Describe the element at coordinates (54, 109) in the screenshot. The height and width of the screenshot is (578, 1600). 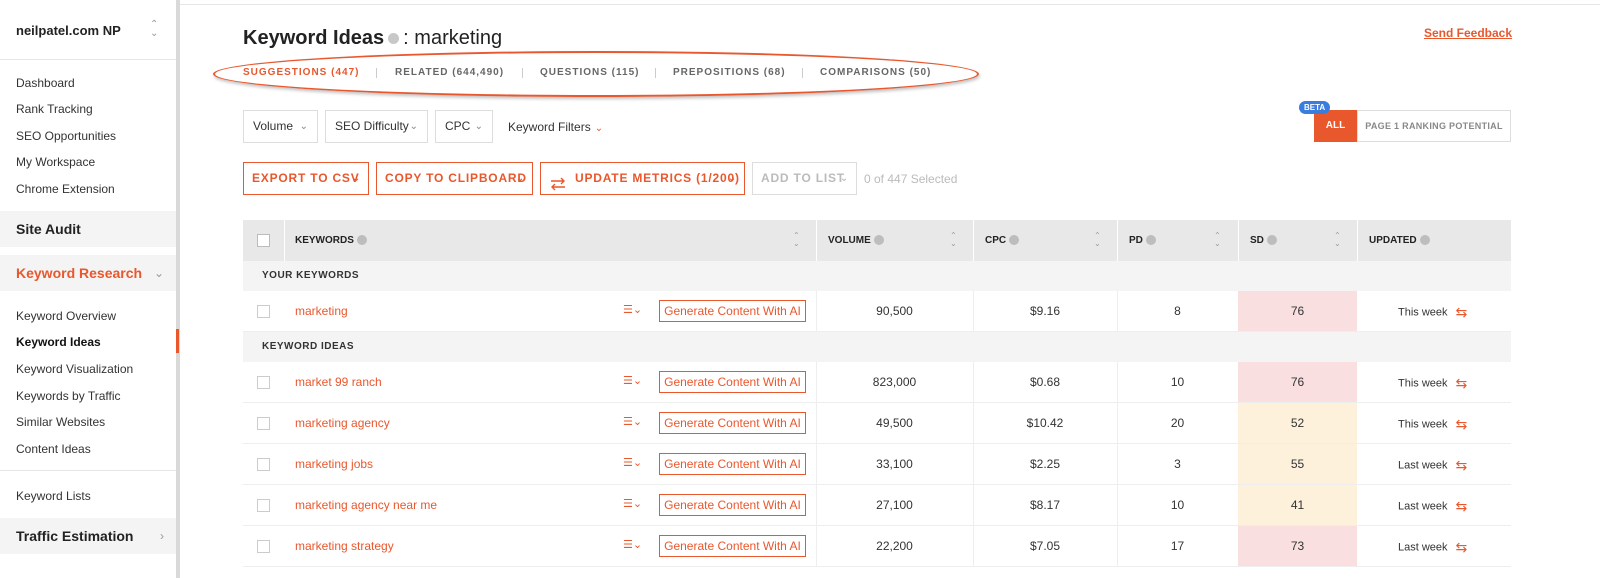
I see `sidebar-item-rank-tracking: Rank Tracking` at that location.